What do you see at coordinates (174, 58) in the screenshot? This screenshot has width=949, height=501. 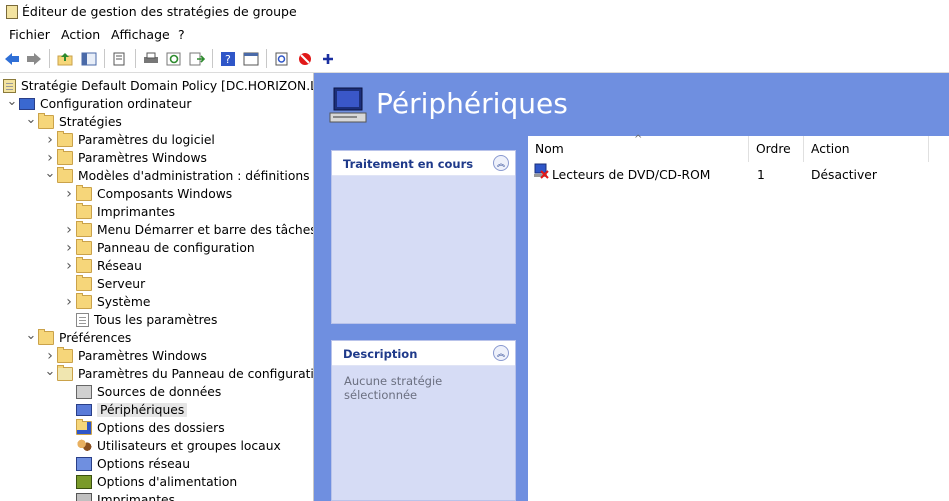 I see `refresh-icon` at bounding box center [174, 58].